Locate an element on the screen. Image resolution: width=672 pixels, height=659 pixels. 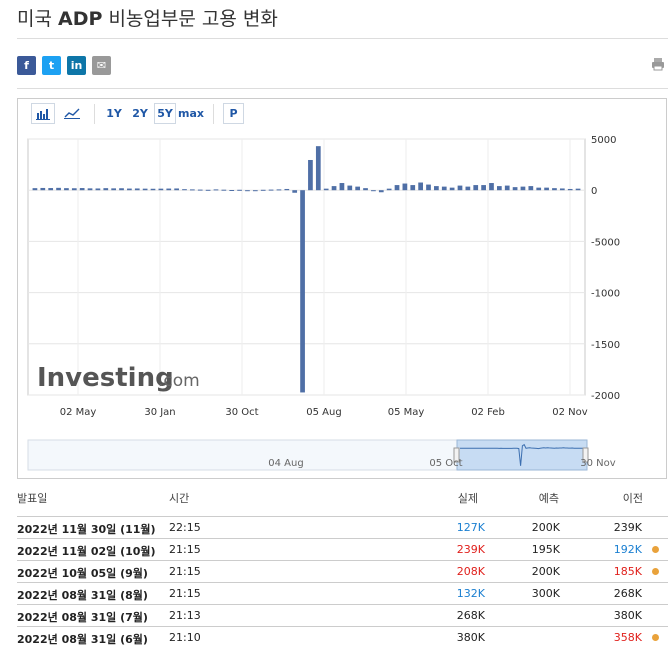
table-row: 2022년 08월 31일 (6월) 21:10 380K 358K is located at coordinates (342, 637).